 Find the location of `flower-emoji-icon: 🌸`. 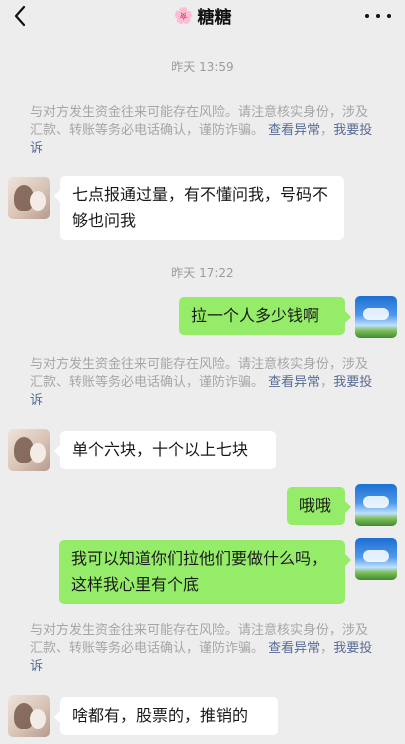

flower-emoji-icon: 🌸 is located at coordinates (183, 15).